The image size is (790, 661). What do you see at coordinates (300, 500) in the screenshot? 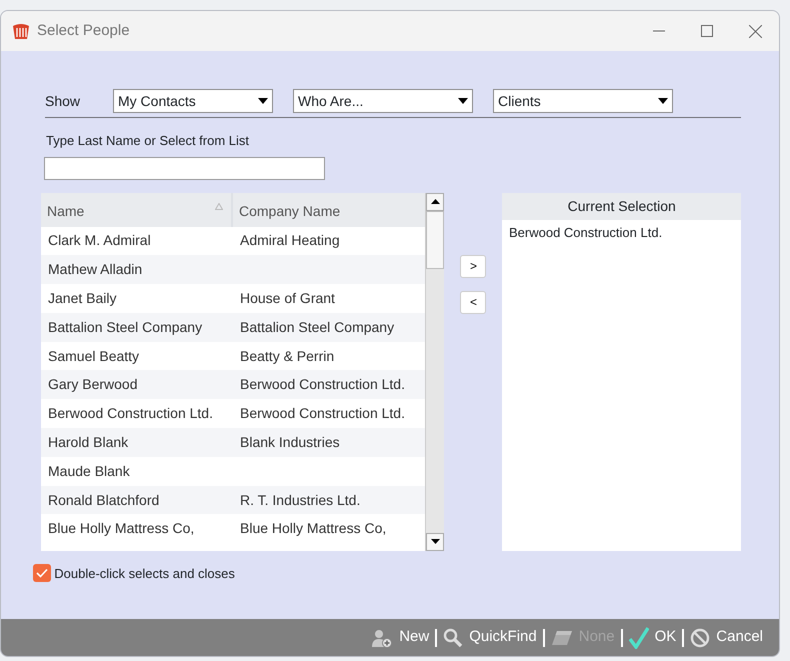
I see `table-cell: R. T. Industries Ltd.` at bounding box center [300, 500].